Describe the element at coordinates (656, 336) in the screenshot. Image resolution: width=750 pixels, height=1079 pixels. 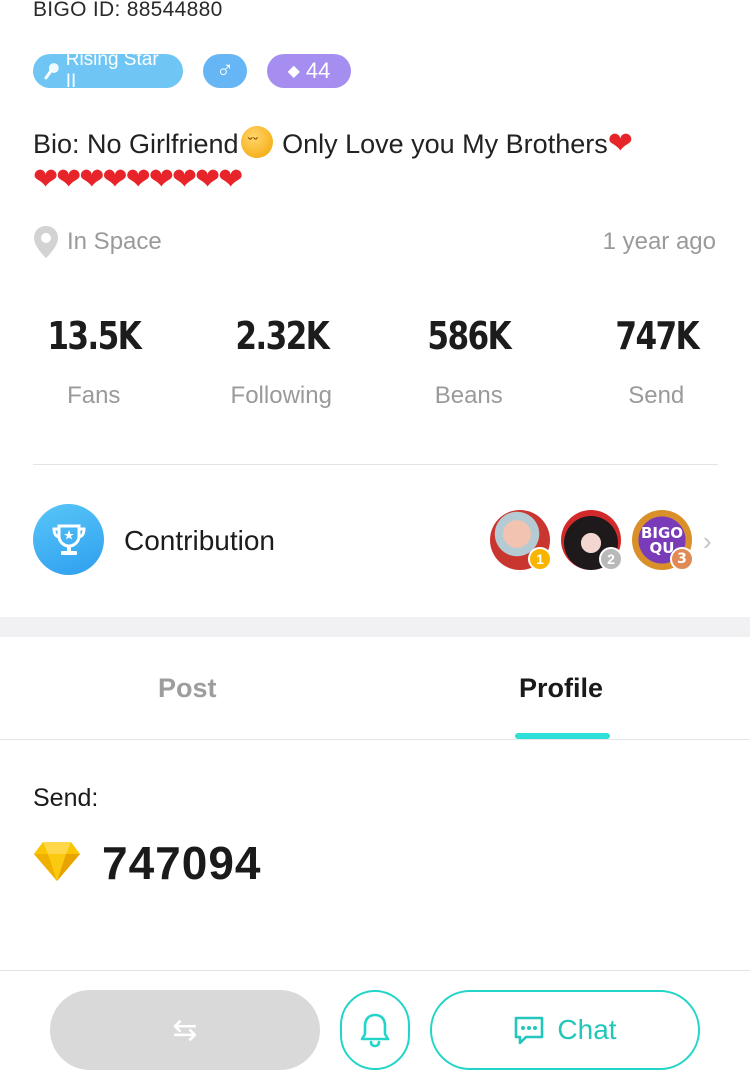
I see `stat-value: 747K` at that location.